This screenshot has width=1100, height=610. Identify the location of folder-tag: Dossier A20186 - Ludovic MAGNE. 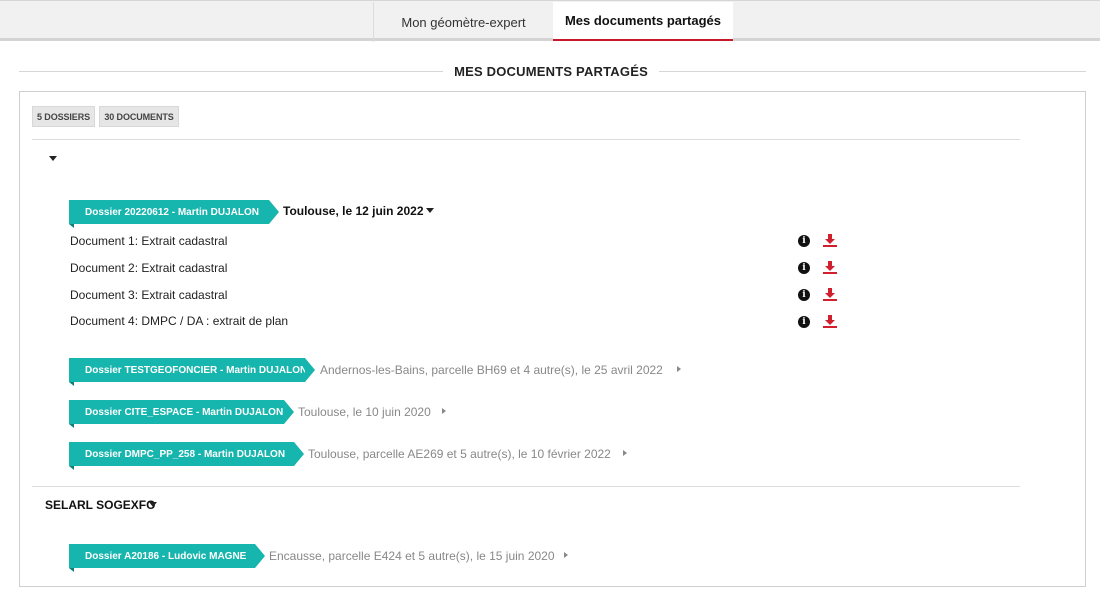
(167, 558).